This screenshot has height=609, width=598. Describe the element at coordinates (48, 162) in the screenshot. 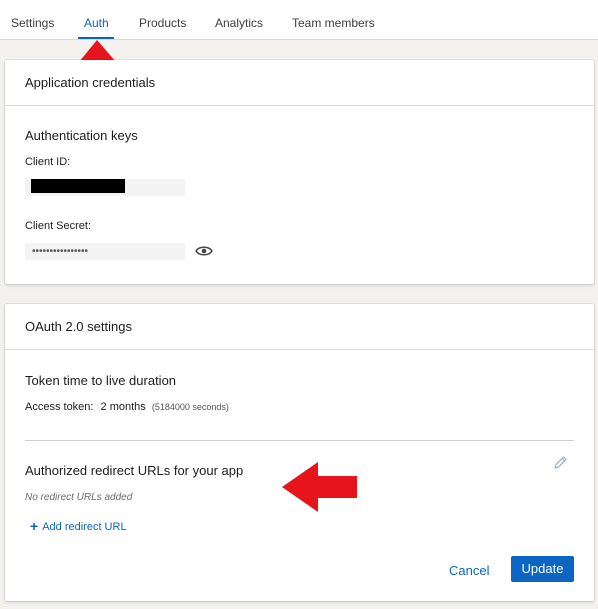

I see `client-id-label: Client ID:` at that location.